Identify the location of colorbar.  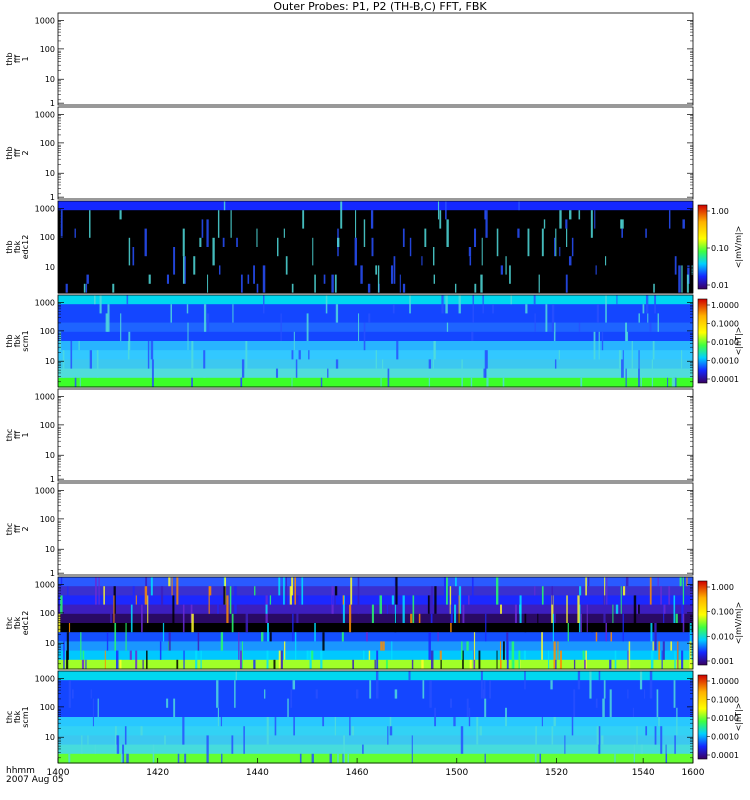
(702, 247).